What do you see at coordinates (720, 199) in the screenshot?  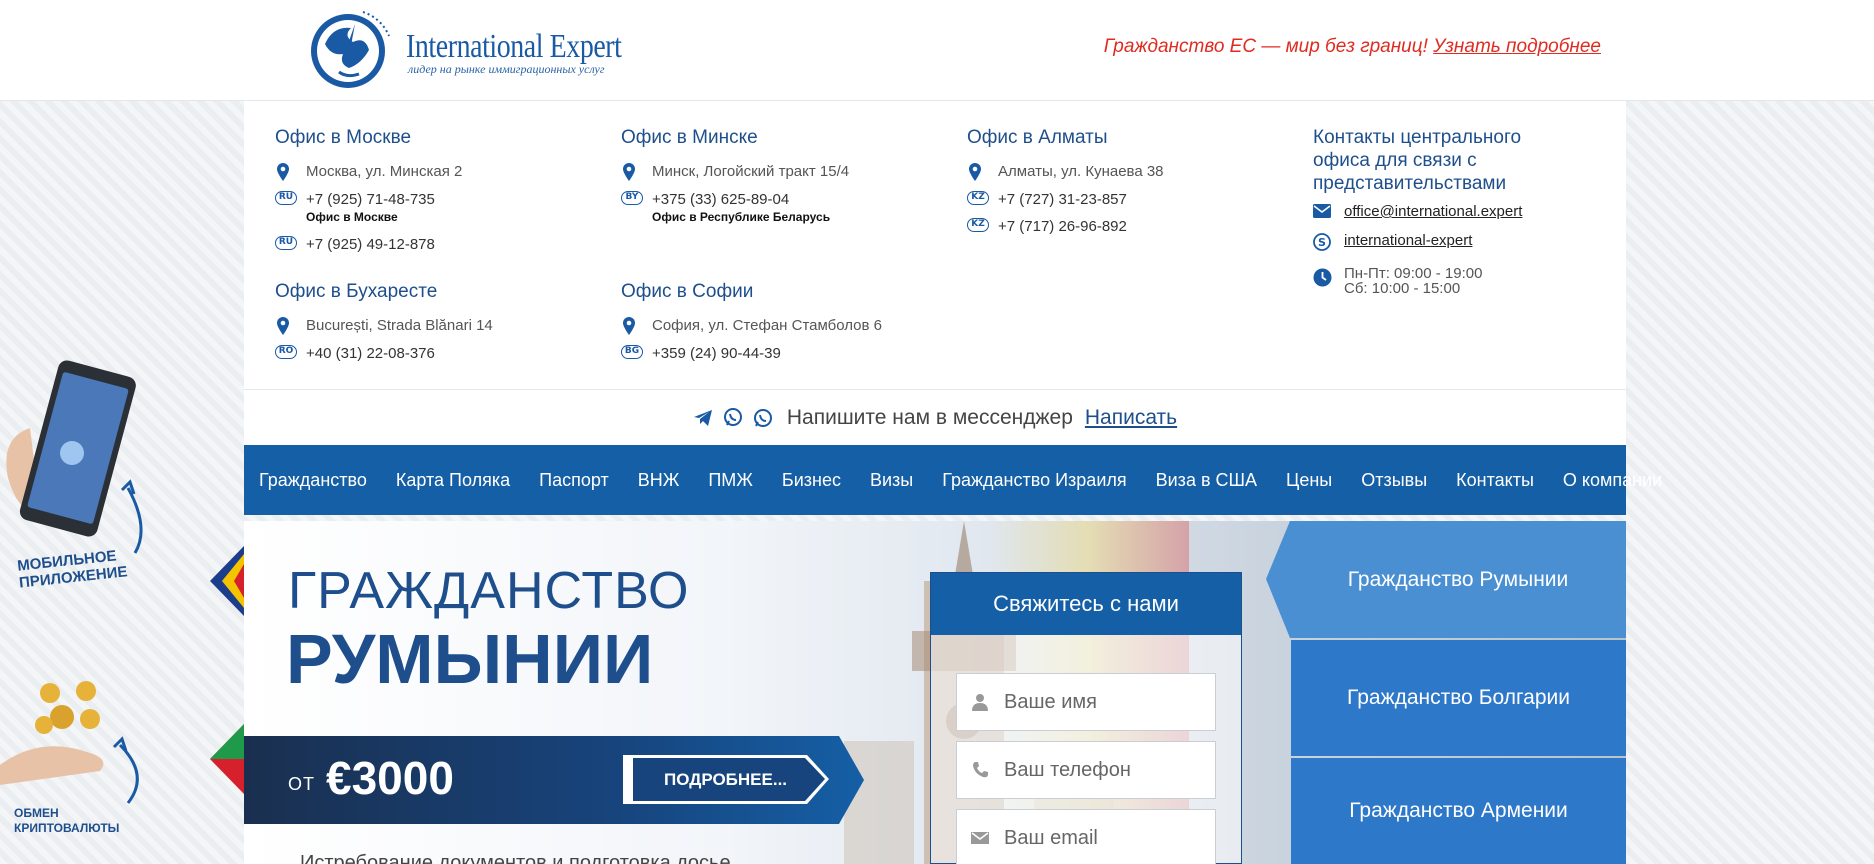 I see `office-phone: +375 (33) 625-89-04` at bounding box center [720, 199].